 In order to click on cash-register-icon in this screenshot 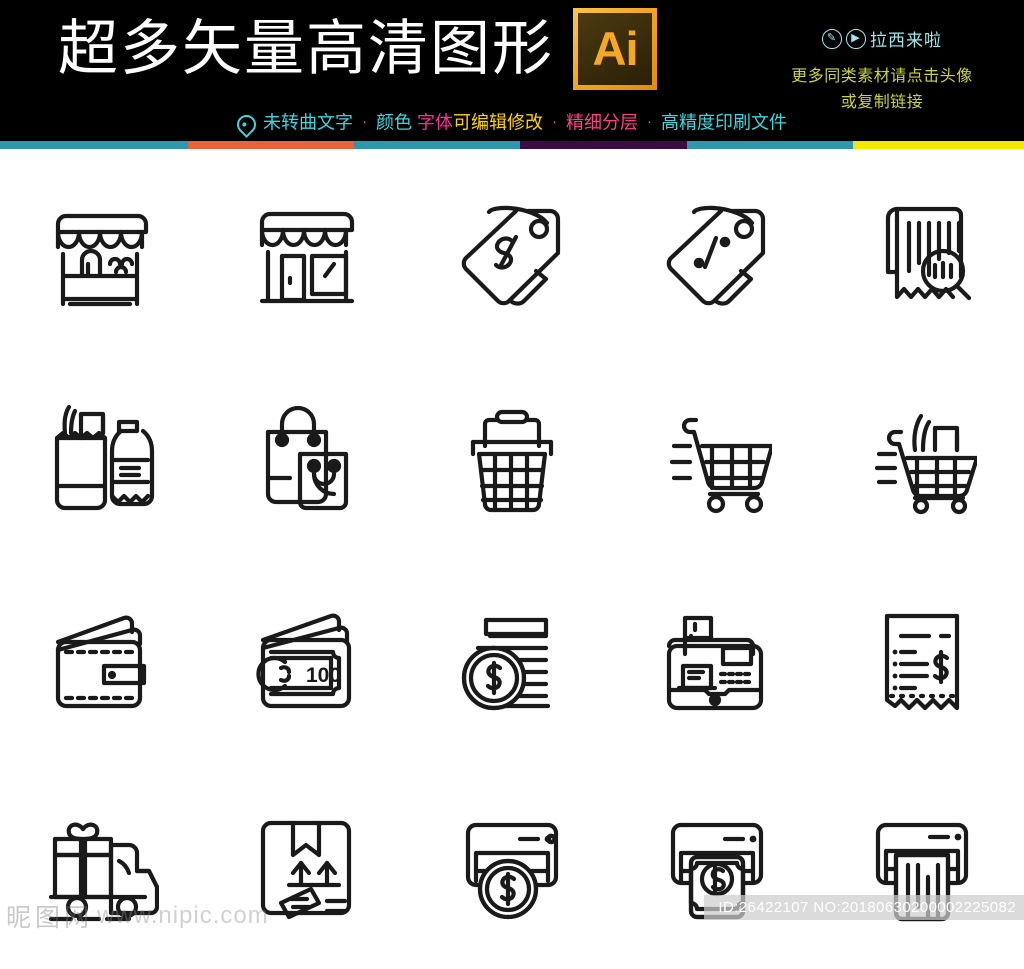, I will do `click(716, 661)`.